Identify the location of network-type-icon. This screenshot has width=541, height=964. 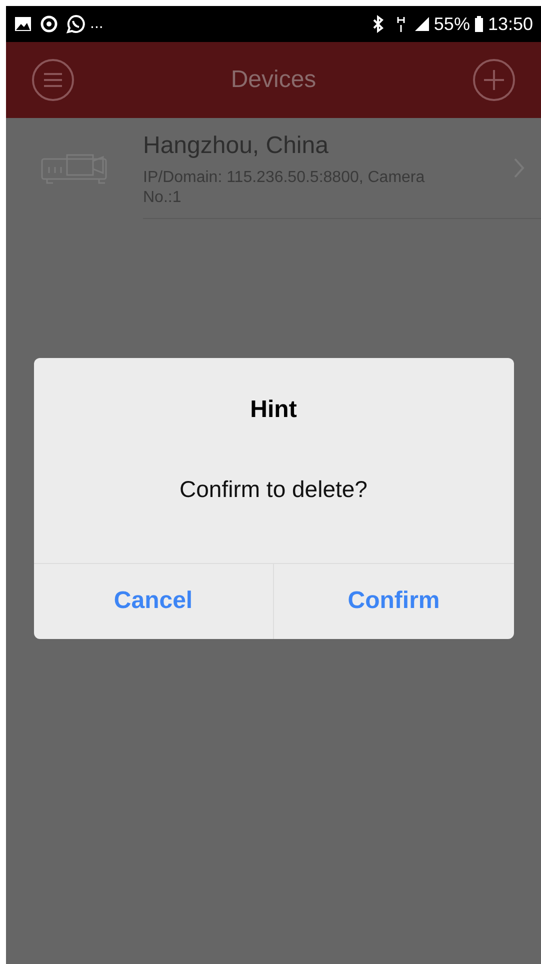
(401, 24).